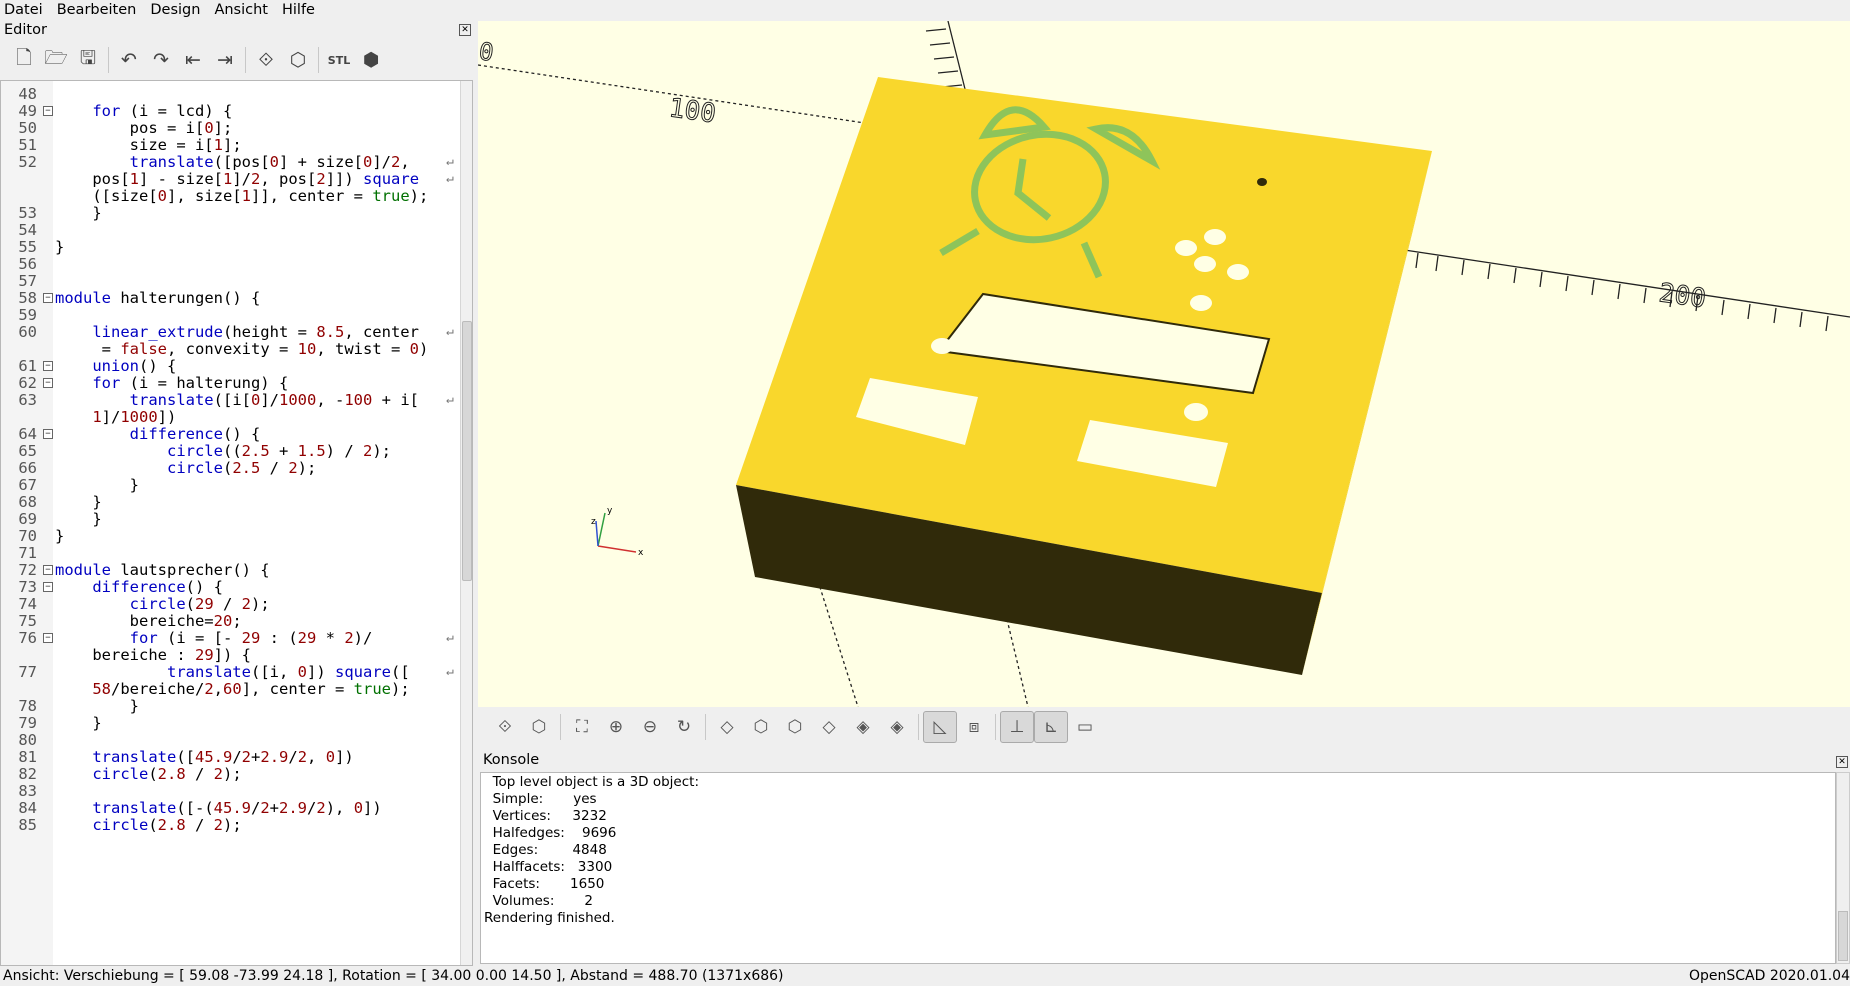  What do you see at coordinates (1682, 296) in the screenshot?
I see `axis-label-200: 200` at bounding box center [1682, 296].